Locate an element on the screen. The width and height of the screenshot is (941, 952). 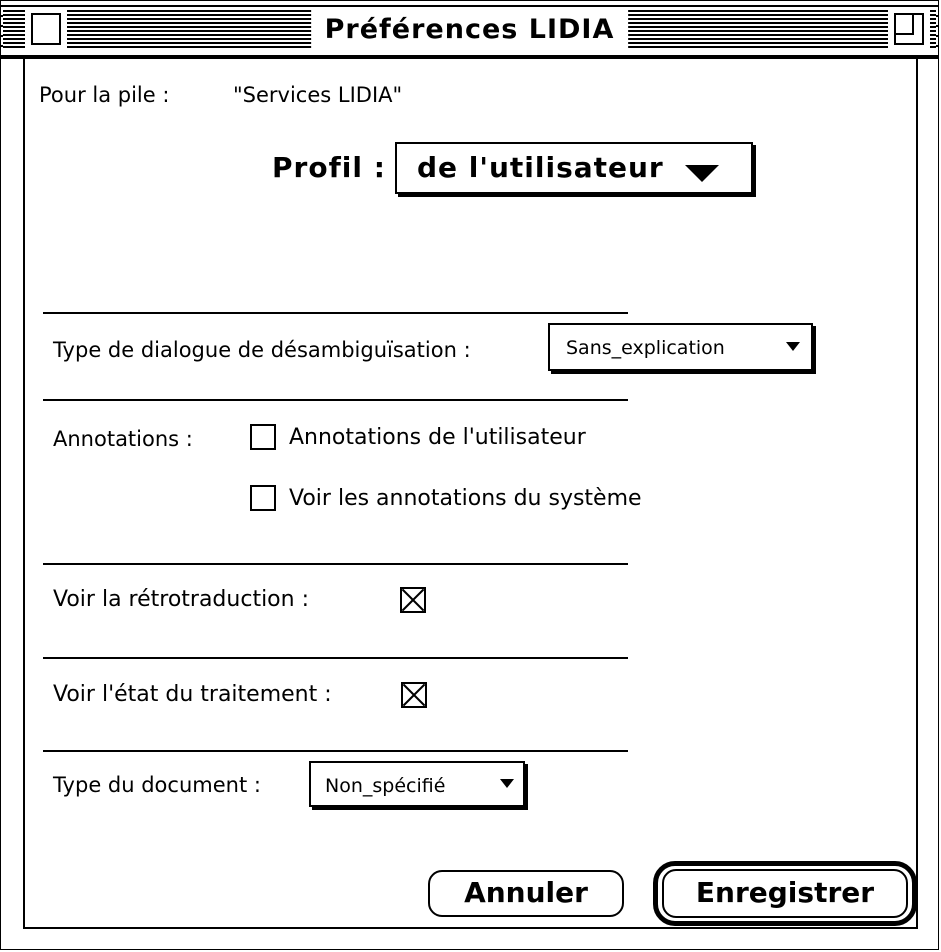
close-box-icon is located at coordinates (46, 29).